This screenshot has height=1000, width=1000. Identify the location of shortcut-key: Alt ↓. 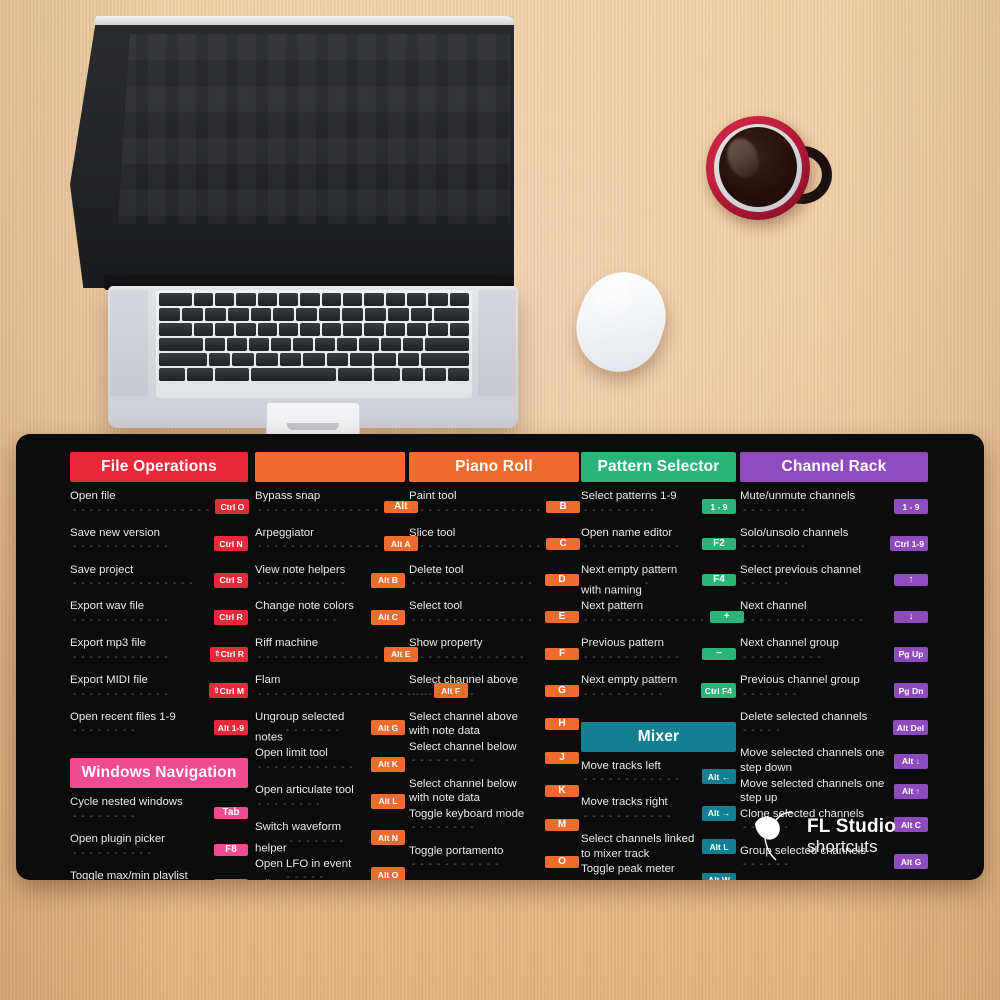
(911, 761).